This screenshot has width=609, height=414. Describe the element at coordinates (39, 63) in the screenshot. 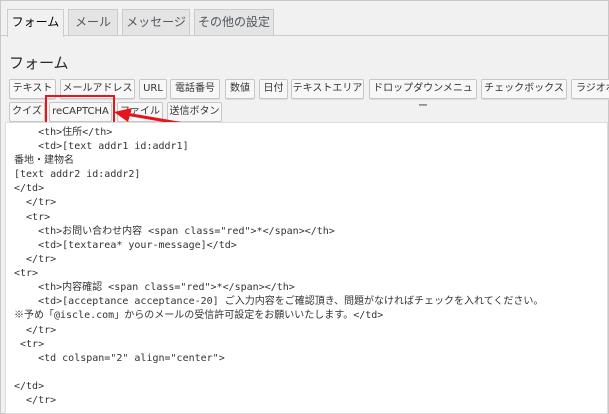

I see `section-title: フォーム` at that location.